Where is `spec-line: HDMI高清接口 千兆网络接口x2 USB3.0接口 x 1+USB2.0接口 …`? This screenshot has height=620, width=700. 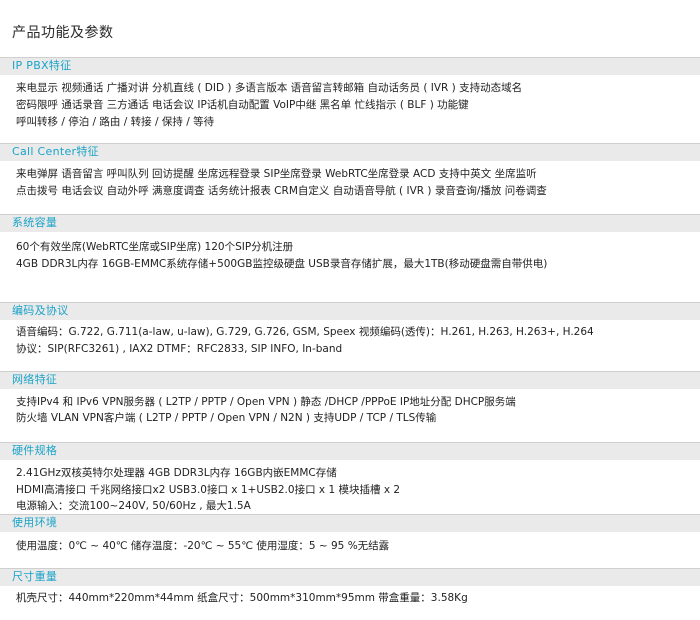
spec-line: HDMI高清接口 千兆网络接口x2 USB3.0接口 x 1+USB2.0接口 … is located at coordinates (208, 490).